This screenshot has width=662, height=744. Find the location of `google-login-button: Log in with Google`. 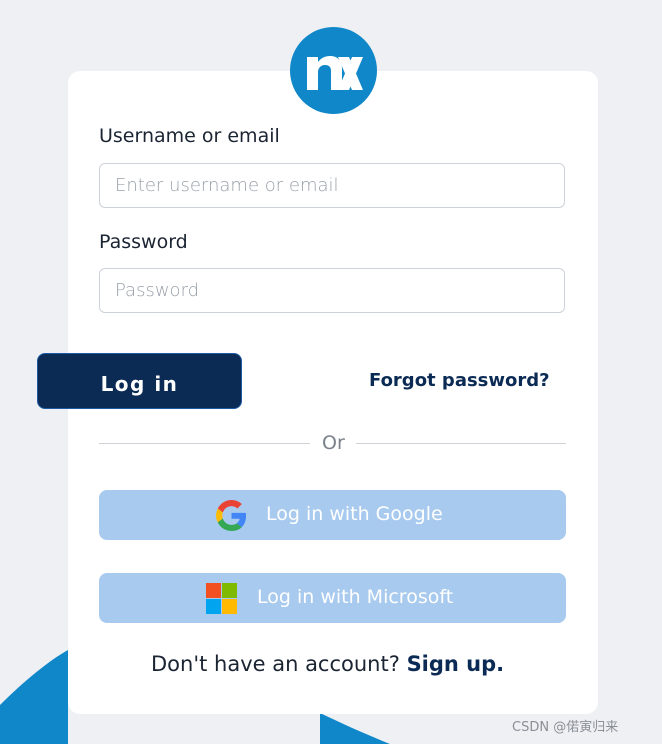

google-login-button: Log in with Google is located at coordinates (332, 515).